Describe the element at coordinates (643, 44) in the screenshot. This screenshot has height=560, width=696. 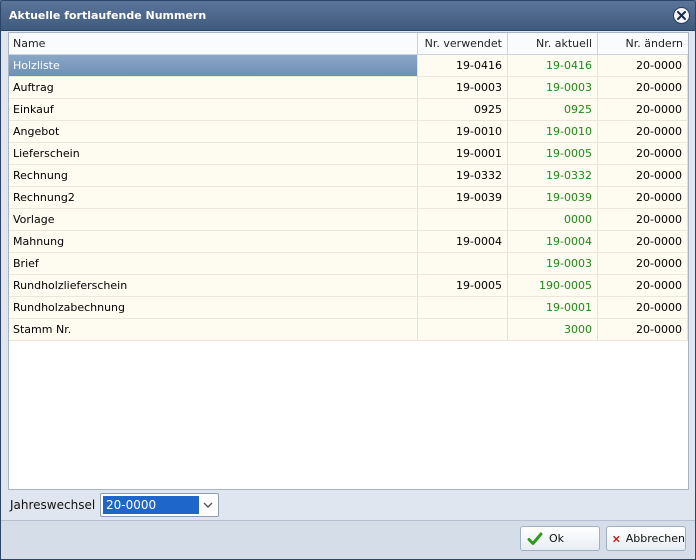
I see `column-header-change: Nr. ändern` at that location.